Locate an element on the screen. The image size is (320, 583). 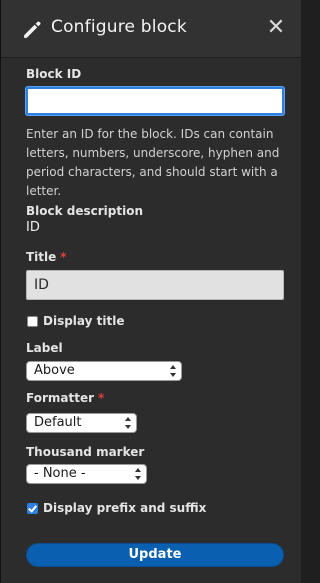
display-title-checkbox is located at coordinates (32, 321).